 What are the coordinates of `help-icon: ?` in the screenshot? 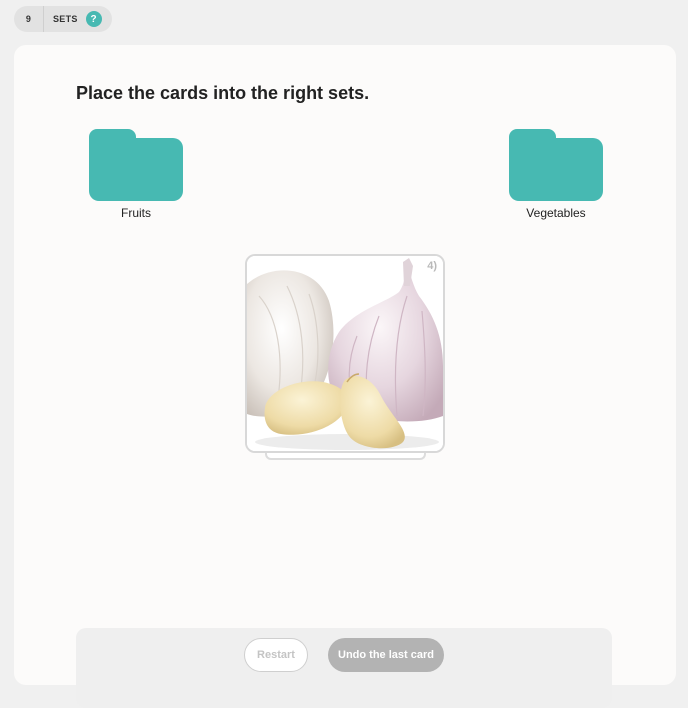 It's located at (93, 19).